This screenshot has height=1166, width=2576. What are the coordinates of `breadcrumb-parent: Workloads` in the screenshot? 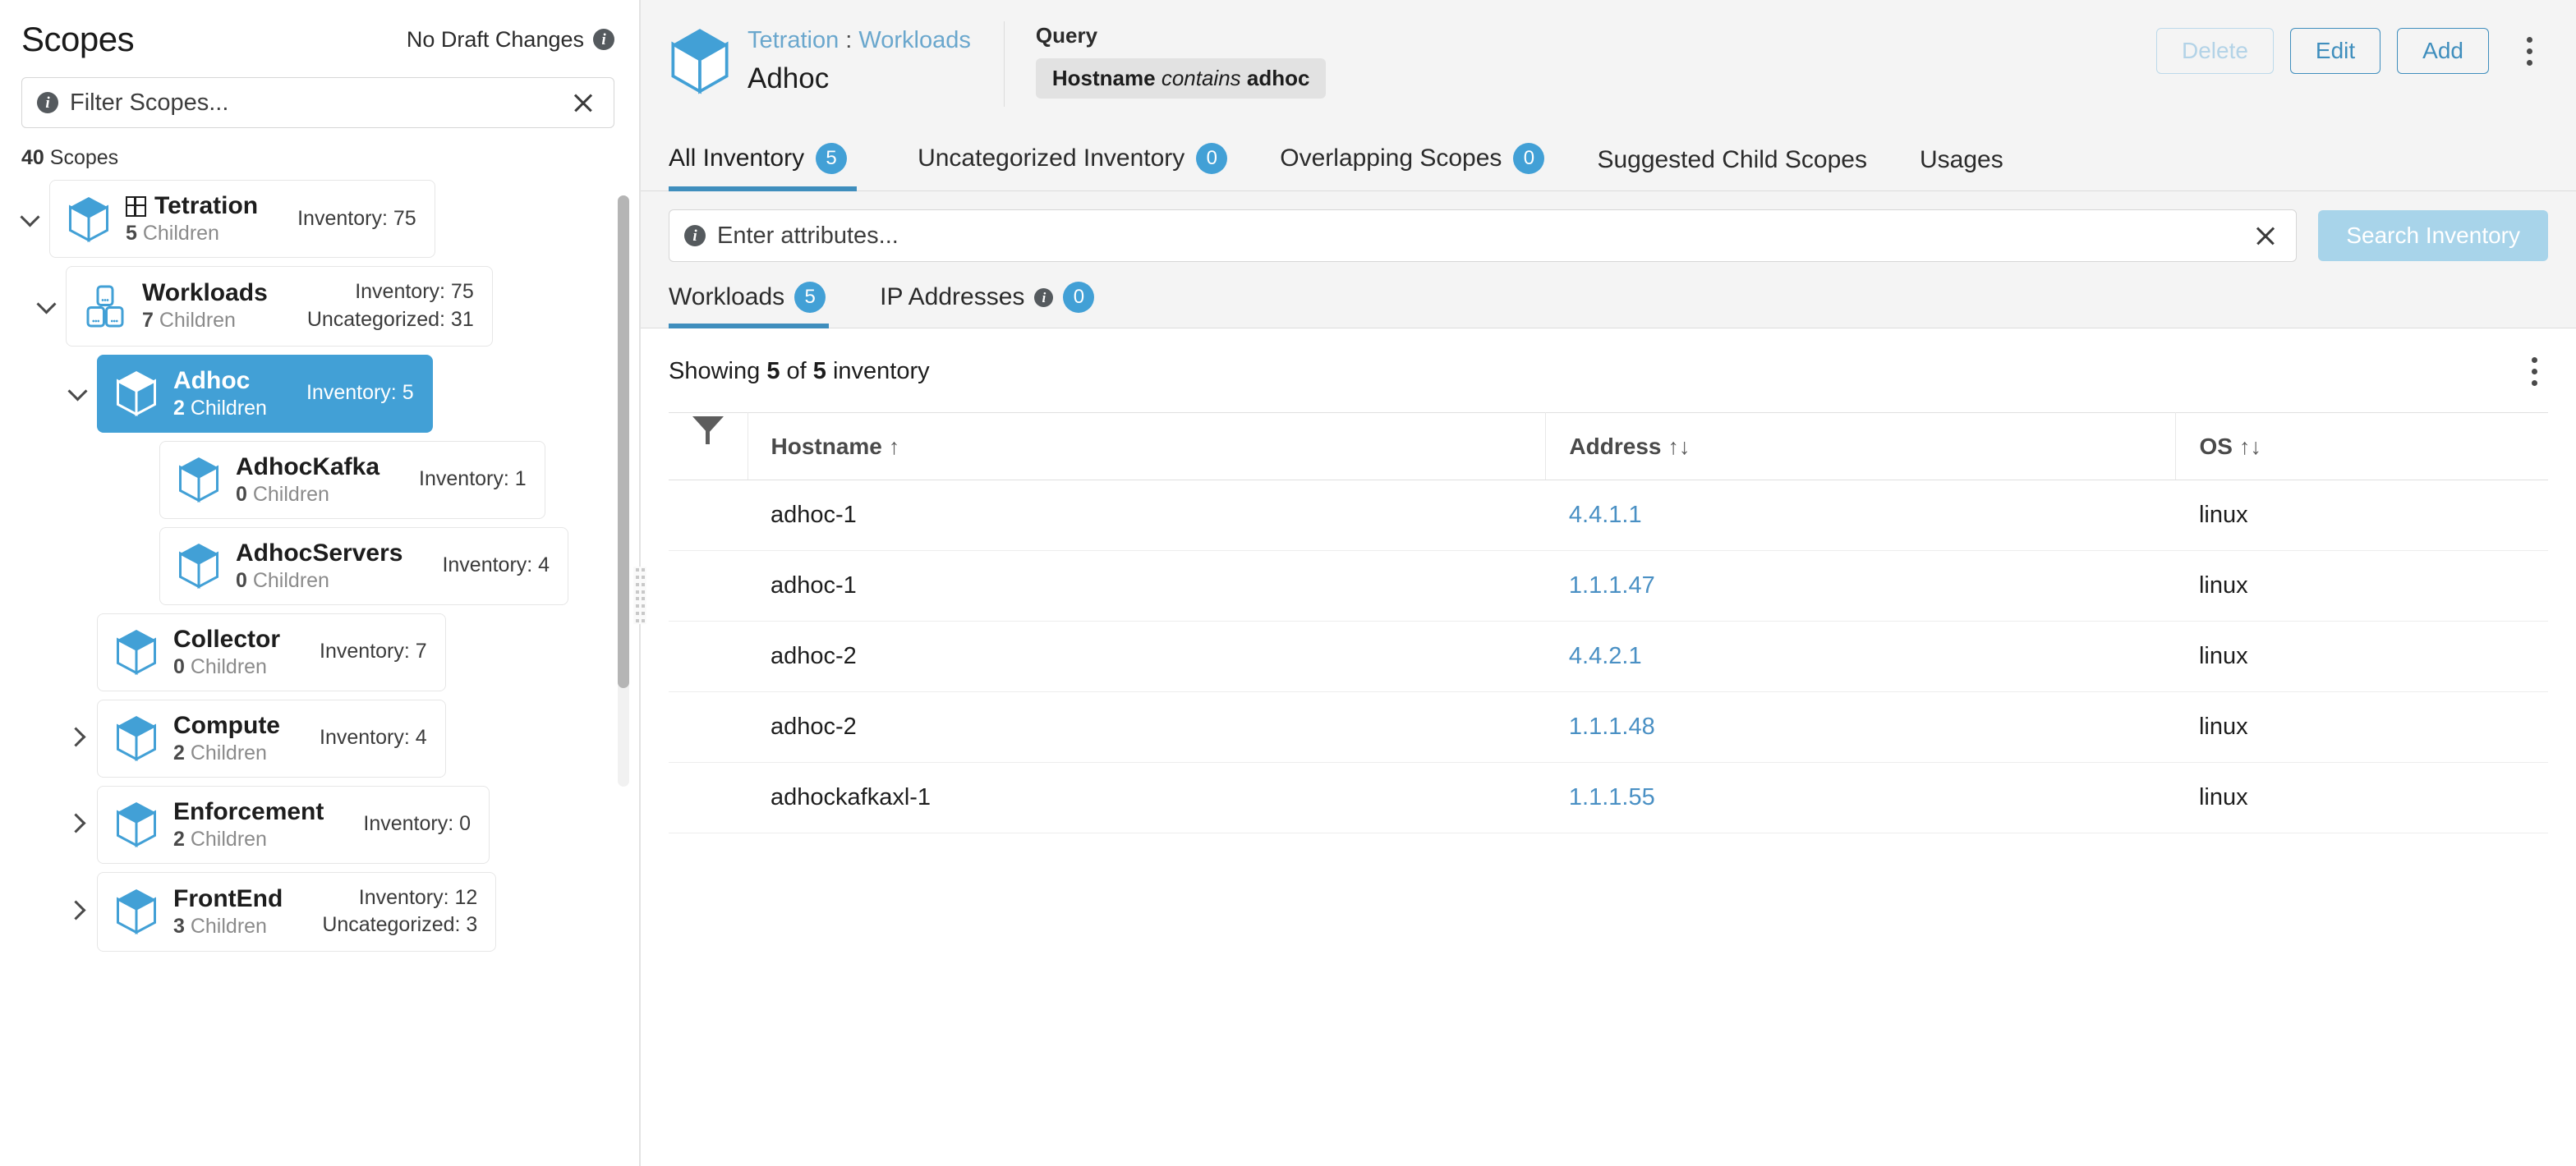 It's located at (914, 40).